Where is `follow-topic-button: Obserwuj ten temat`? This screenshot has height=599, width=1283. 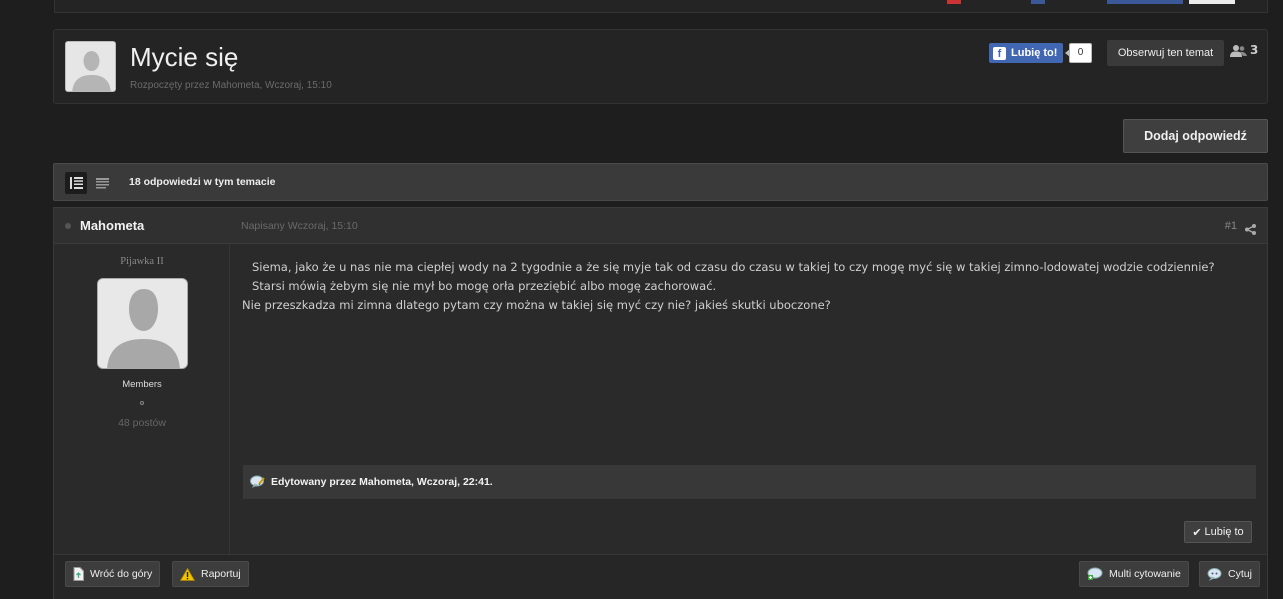
follow-topic-button: Obserwuj ten temat is located at coordinates (1165, 53).